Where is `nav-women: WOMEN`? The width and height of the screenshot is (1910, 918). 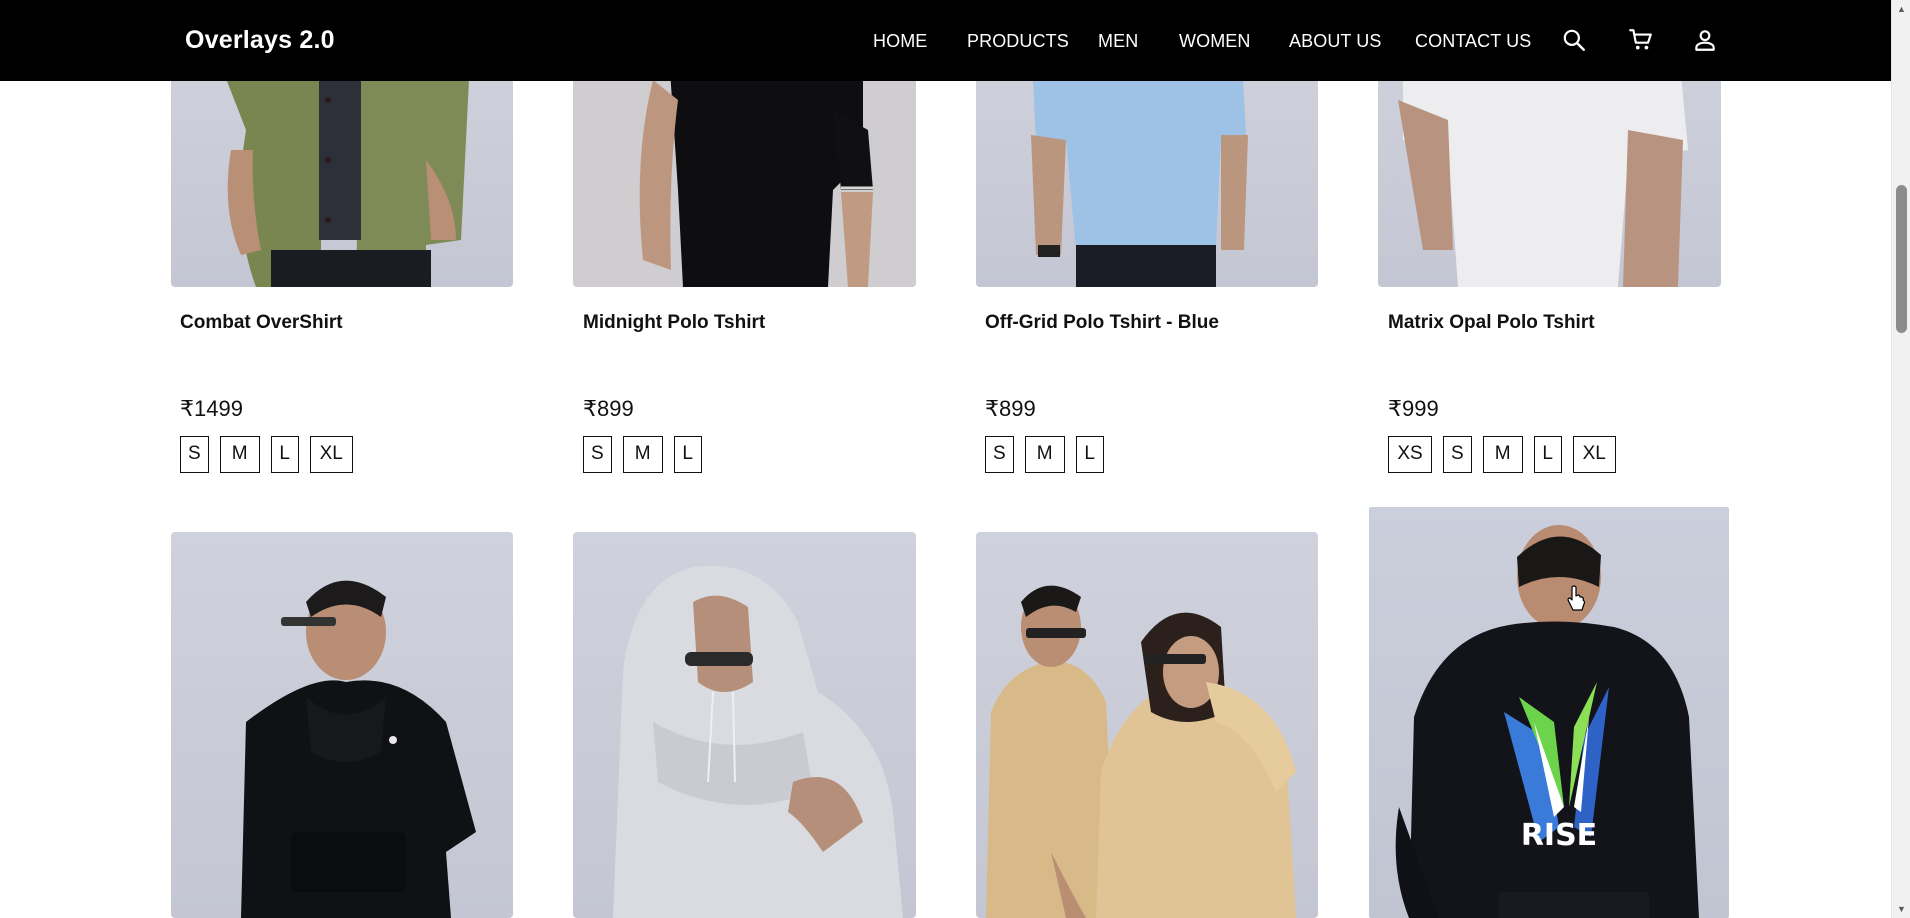
nav-women: WOMEN is located at coordinates (1215, 41).